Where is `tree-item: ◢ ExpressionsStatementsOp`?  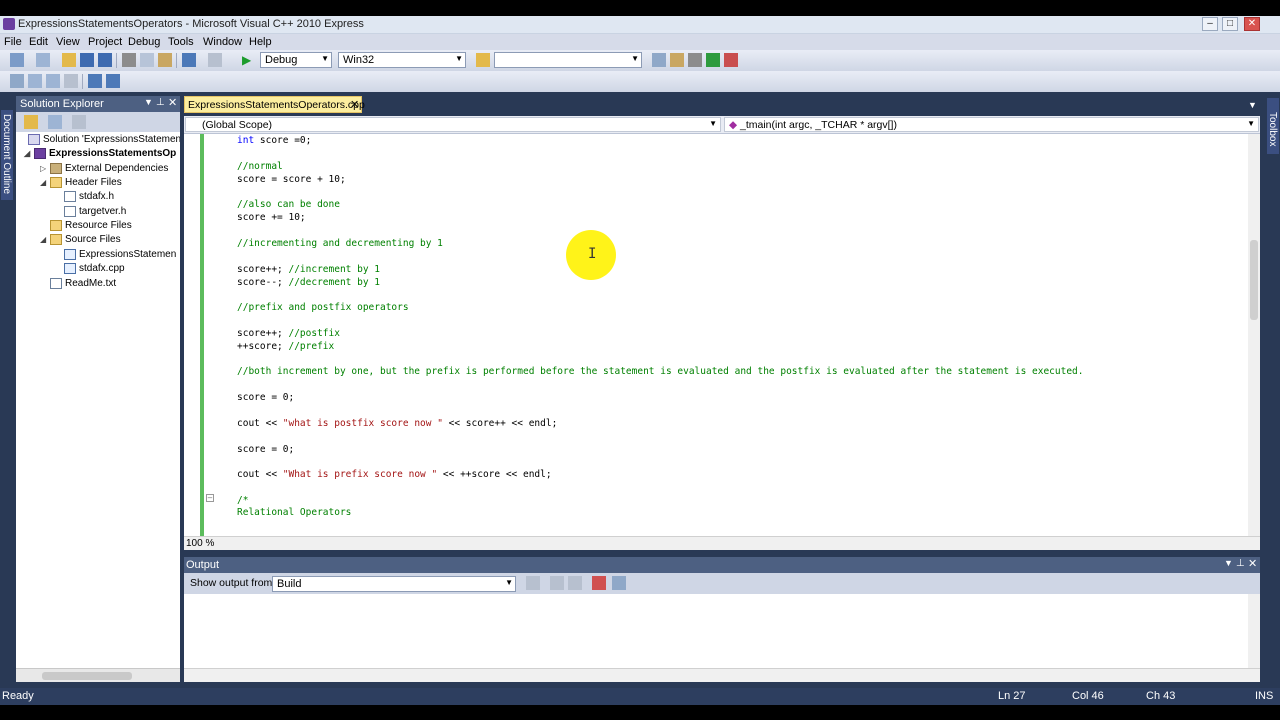
tree-item: ◢ ExpressionsStatementsOp is located at coordinates (100, 155).